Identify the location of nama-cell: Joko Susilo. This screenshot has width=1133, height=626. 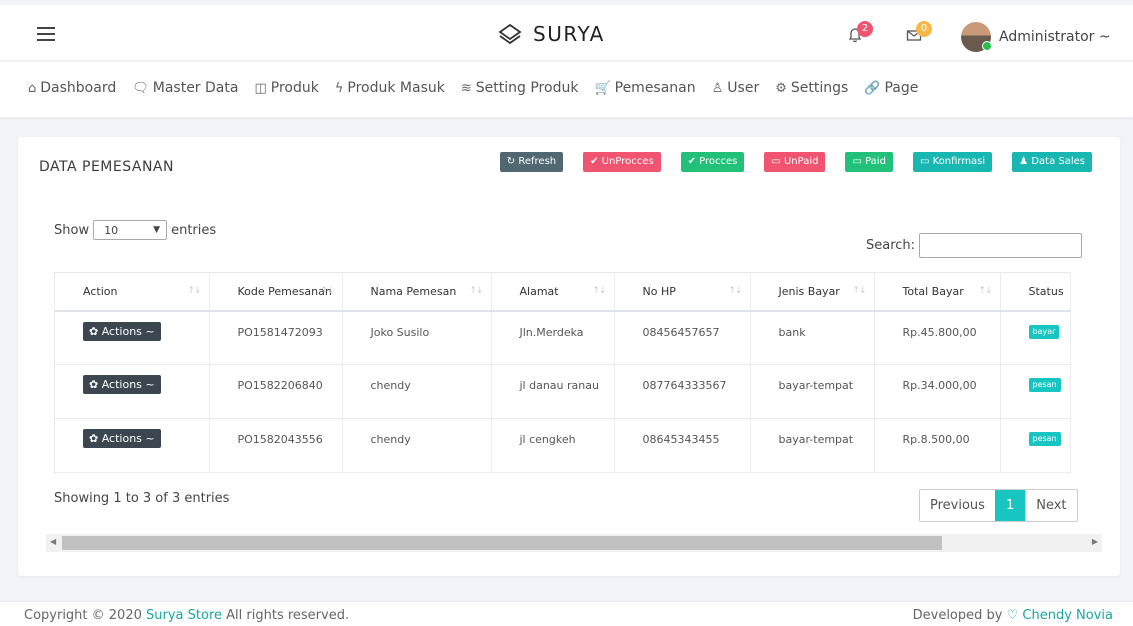
(417, 337).